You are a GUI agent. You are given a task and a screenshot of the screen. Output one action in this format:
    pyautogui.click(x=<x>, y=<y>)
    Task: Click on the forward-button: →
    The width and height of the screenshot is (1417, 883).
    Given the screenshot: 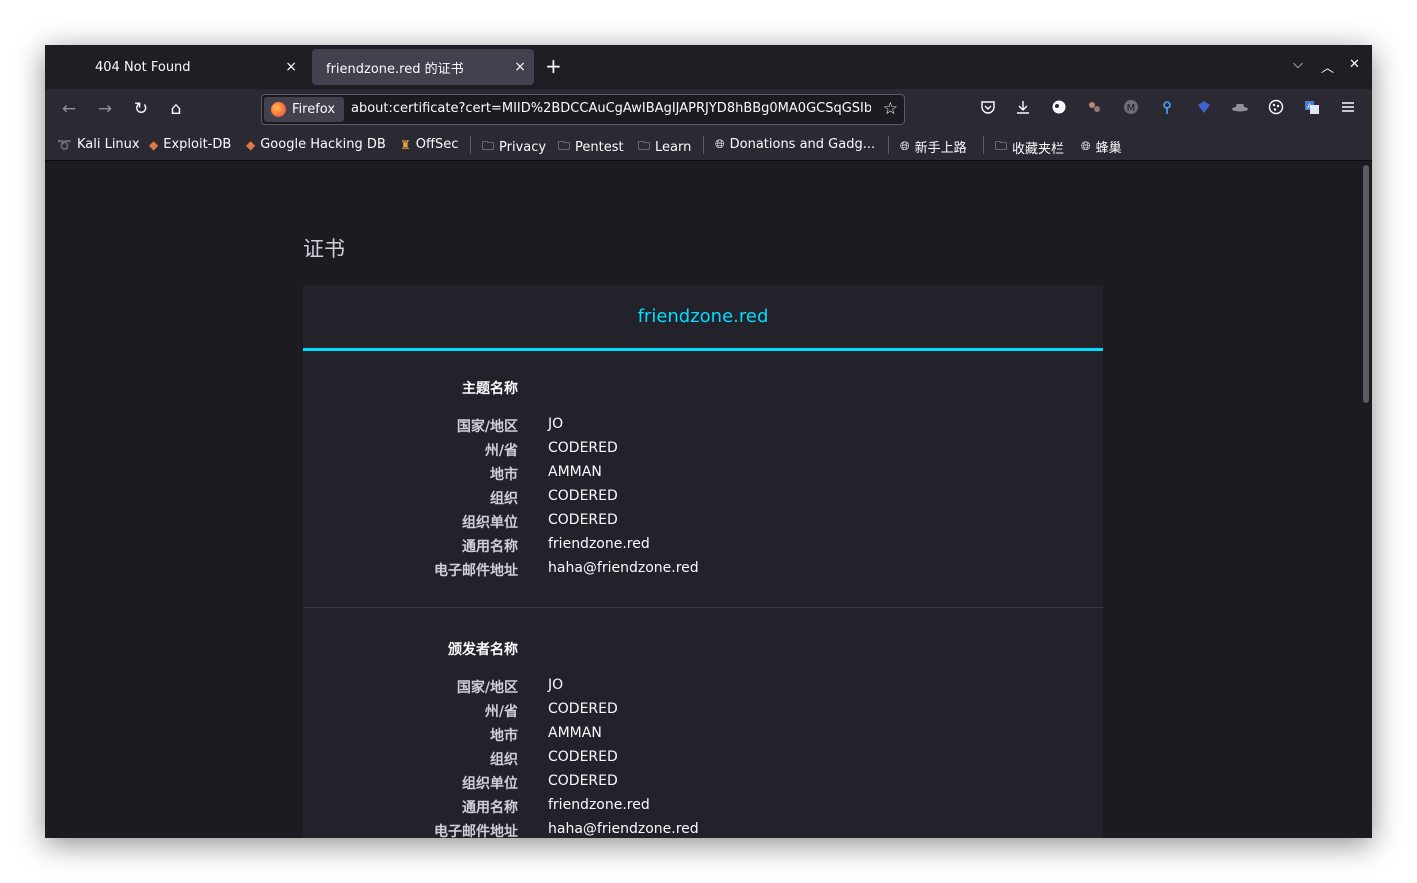 What is the action you would take?
    pyautogui.click(x=105, y=109)
    